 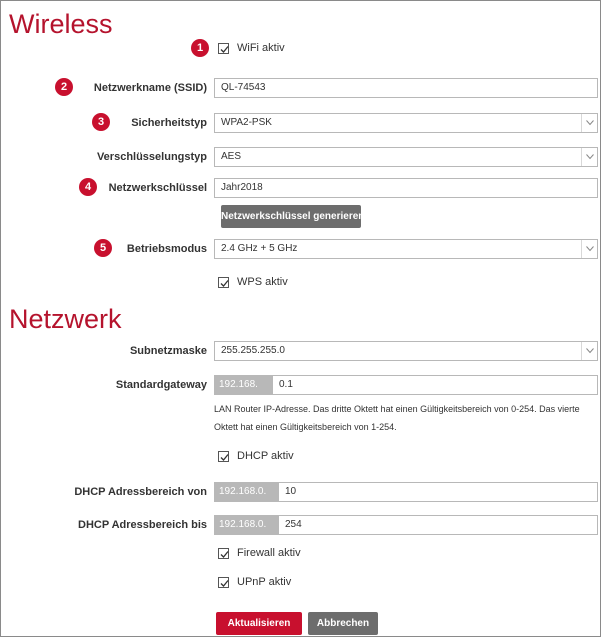 I want to click on default-gateway-label: Standardgateway, so click(x=161, y=385).